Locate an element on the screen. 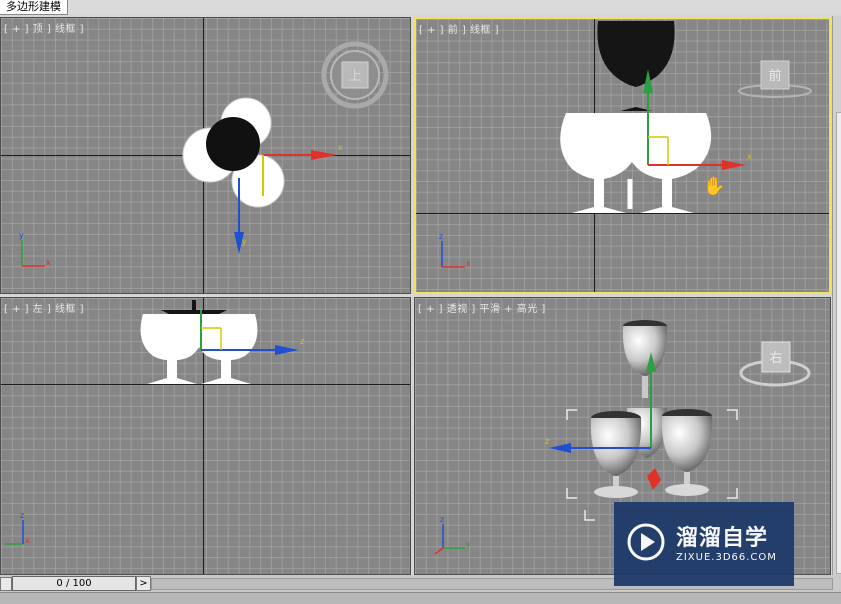 Image resolution: width=841 pixels, height=604 pixels. viewport-left-scene: z z x is located at coordinates (154, 422).